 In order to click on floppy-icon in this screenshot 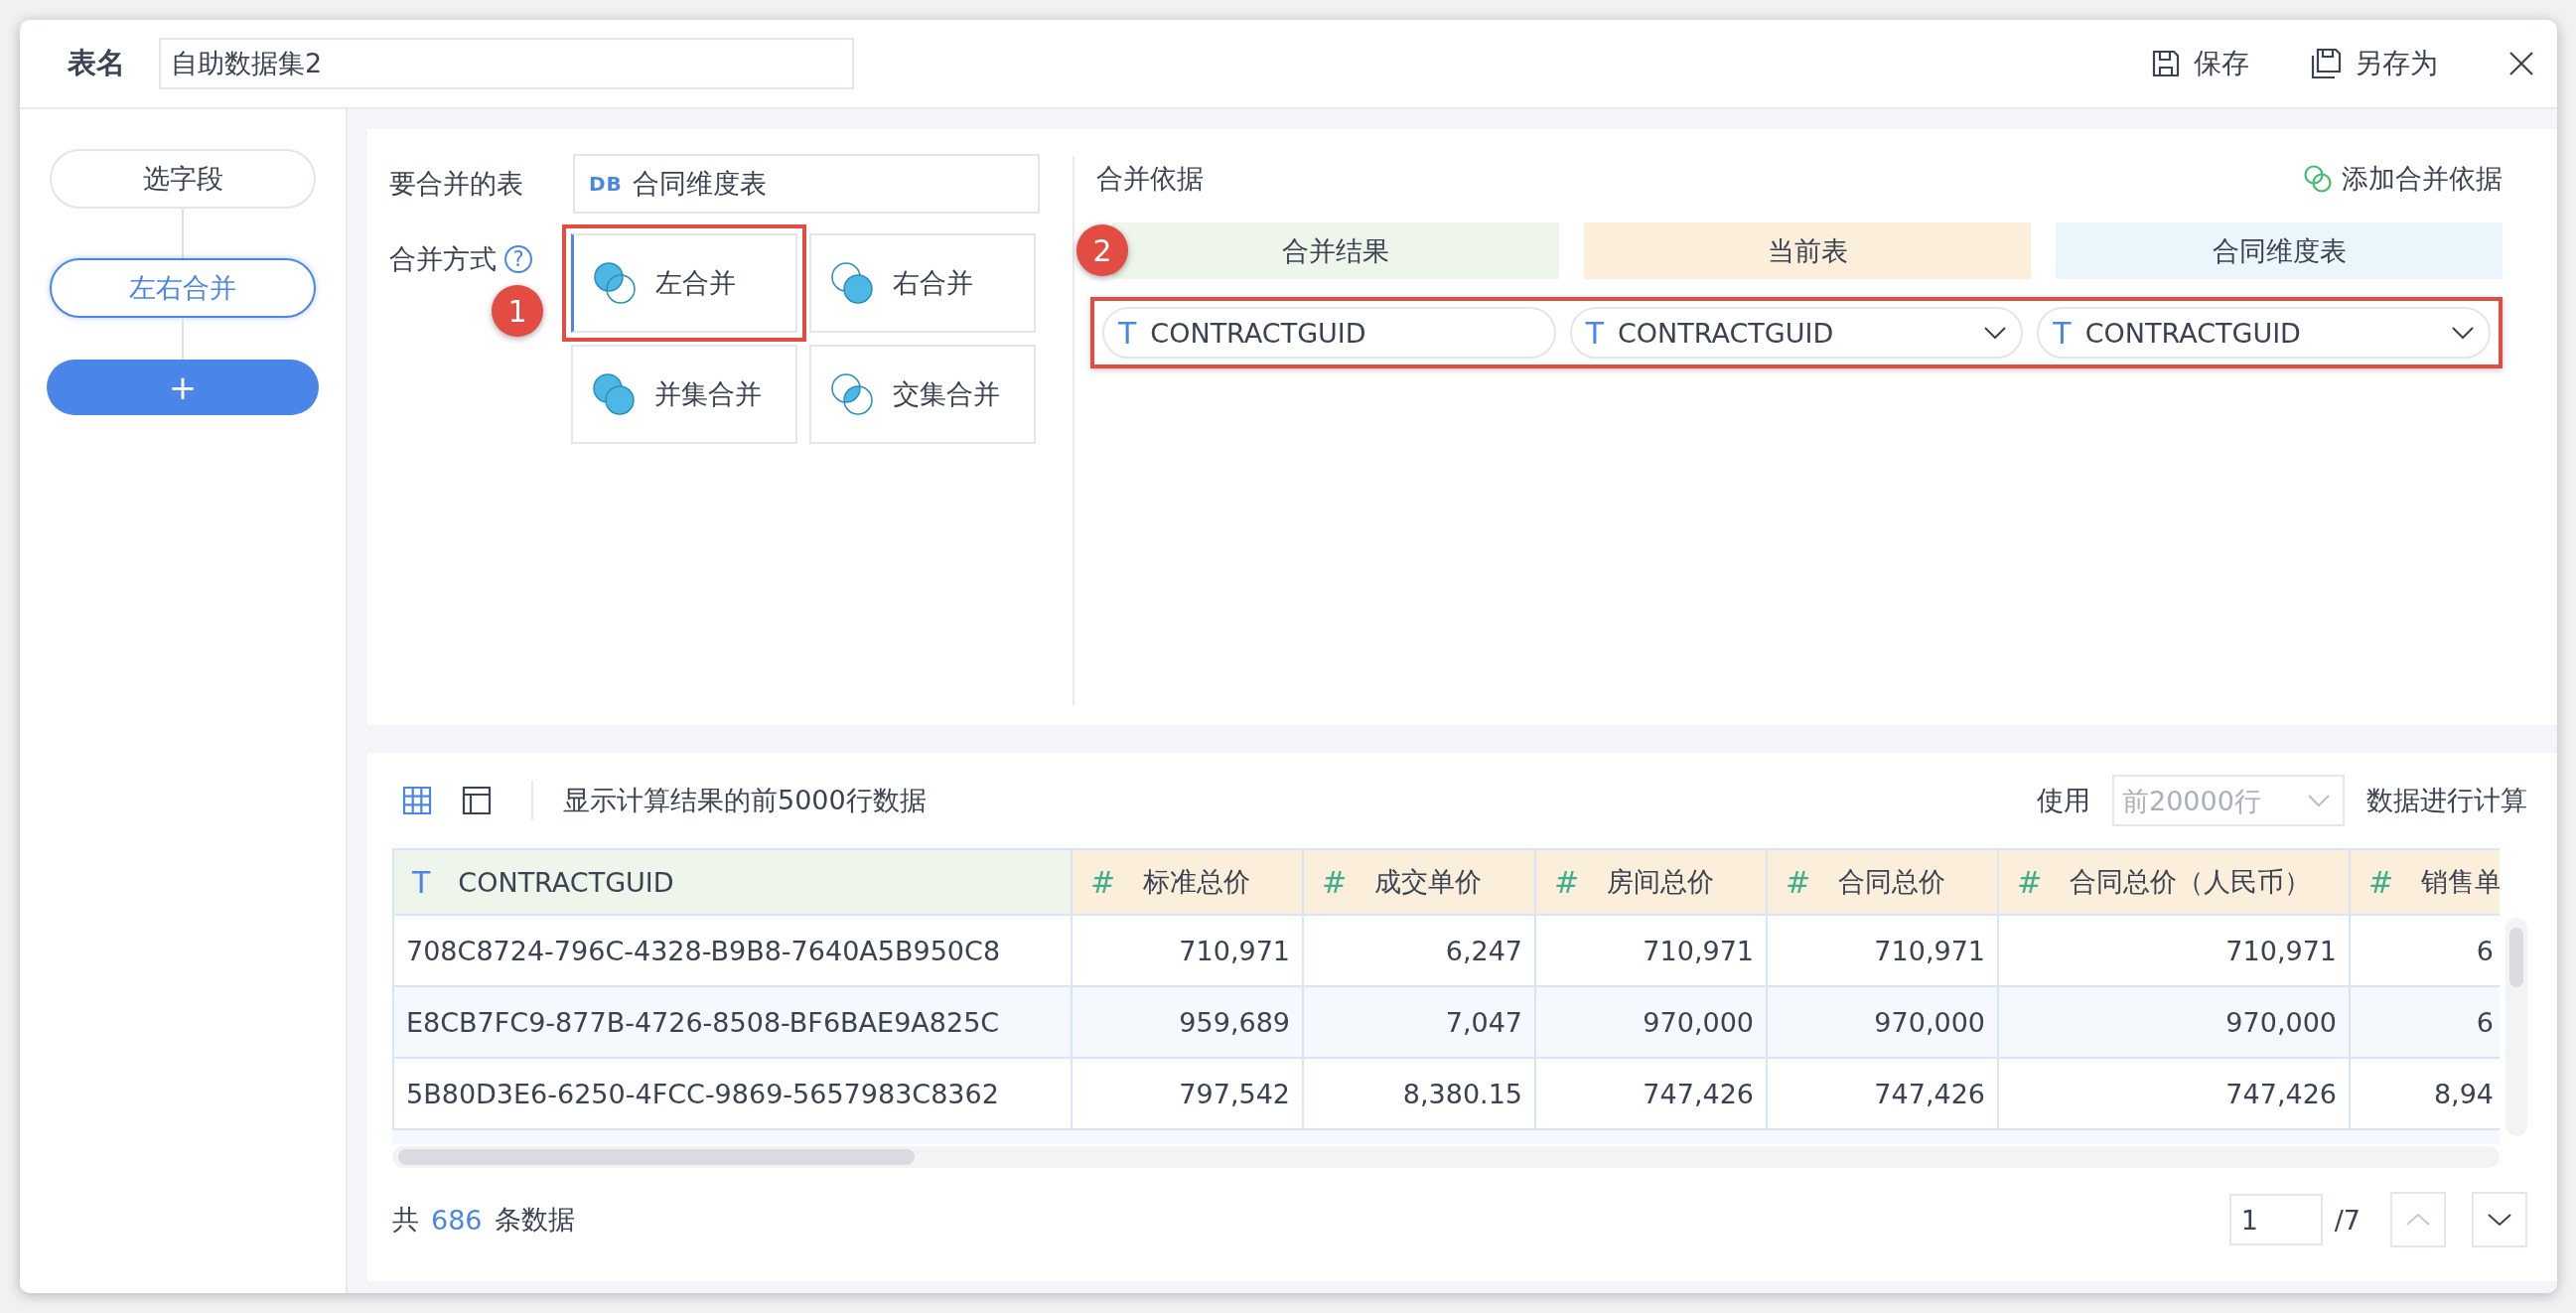, I will do `click(2166, 63)`.